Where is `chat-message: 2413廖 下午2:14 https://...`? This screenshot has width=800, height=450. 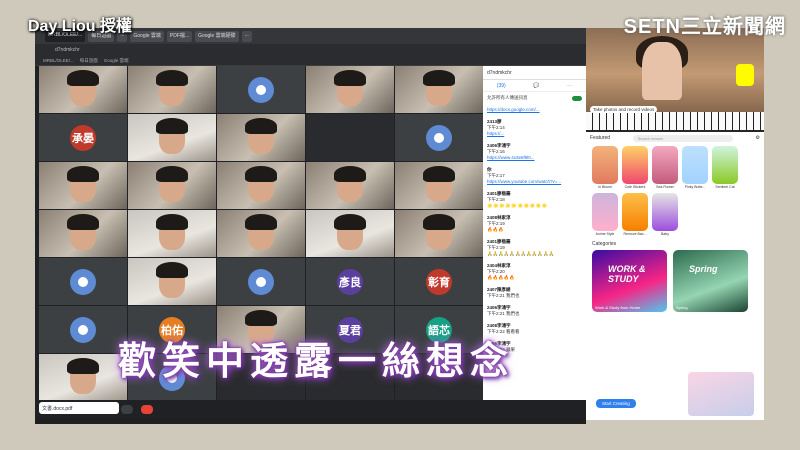
chat-message: 2413廖 下午2:14 https://... is located at coordinates (534, 128).